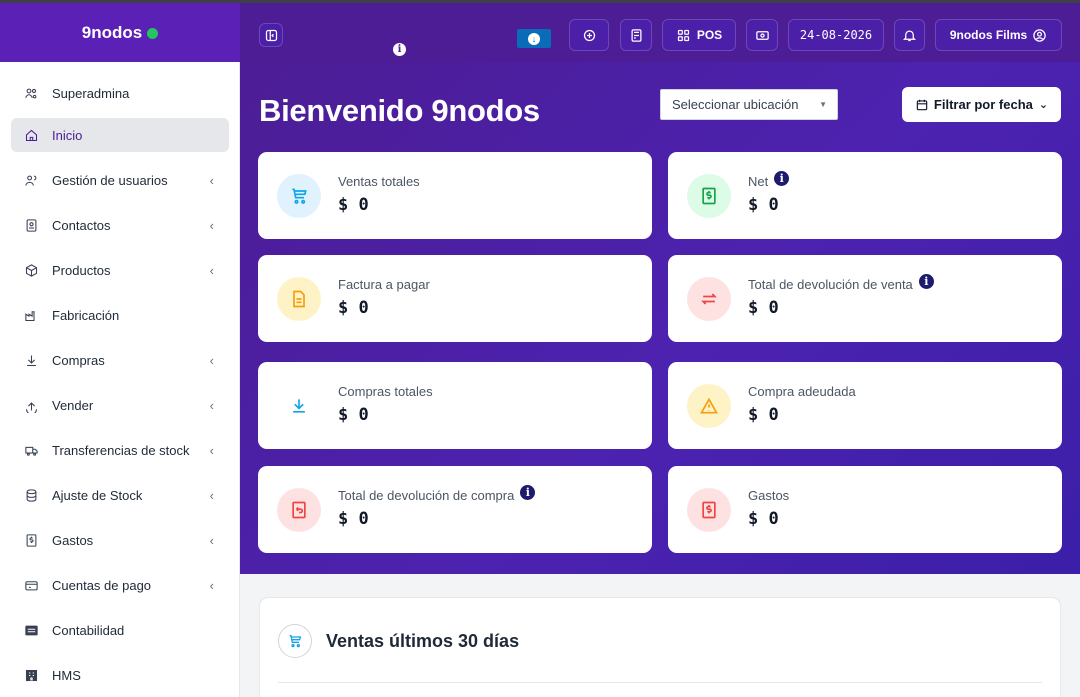 This screenshot has width=1080, height=697. I want to click on stat-card: Compras totales $ 0, so click(455, 405).